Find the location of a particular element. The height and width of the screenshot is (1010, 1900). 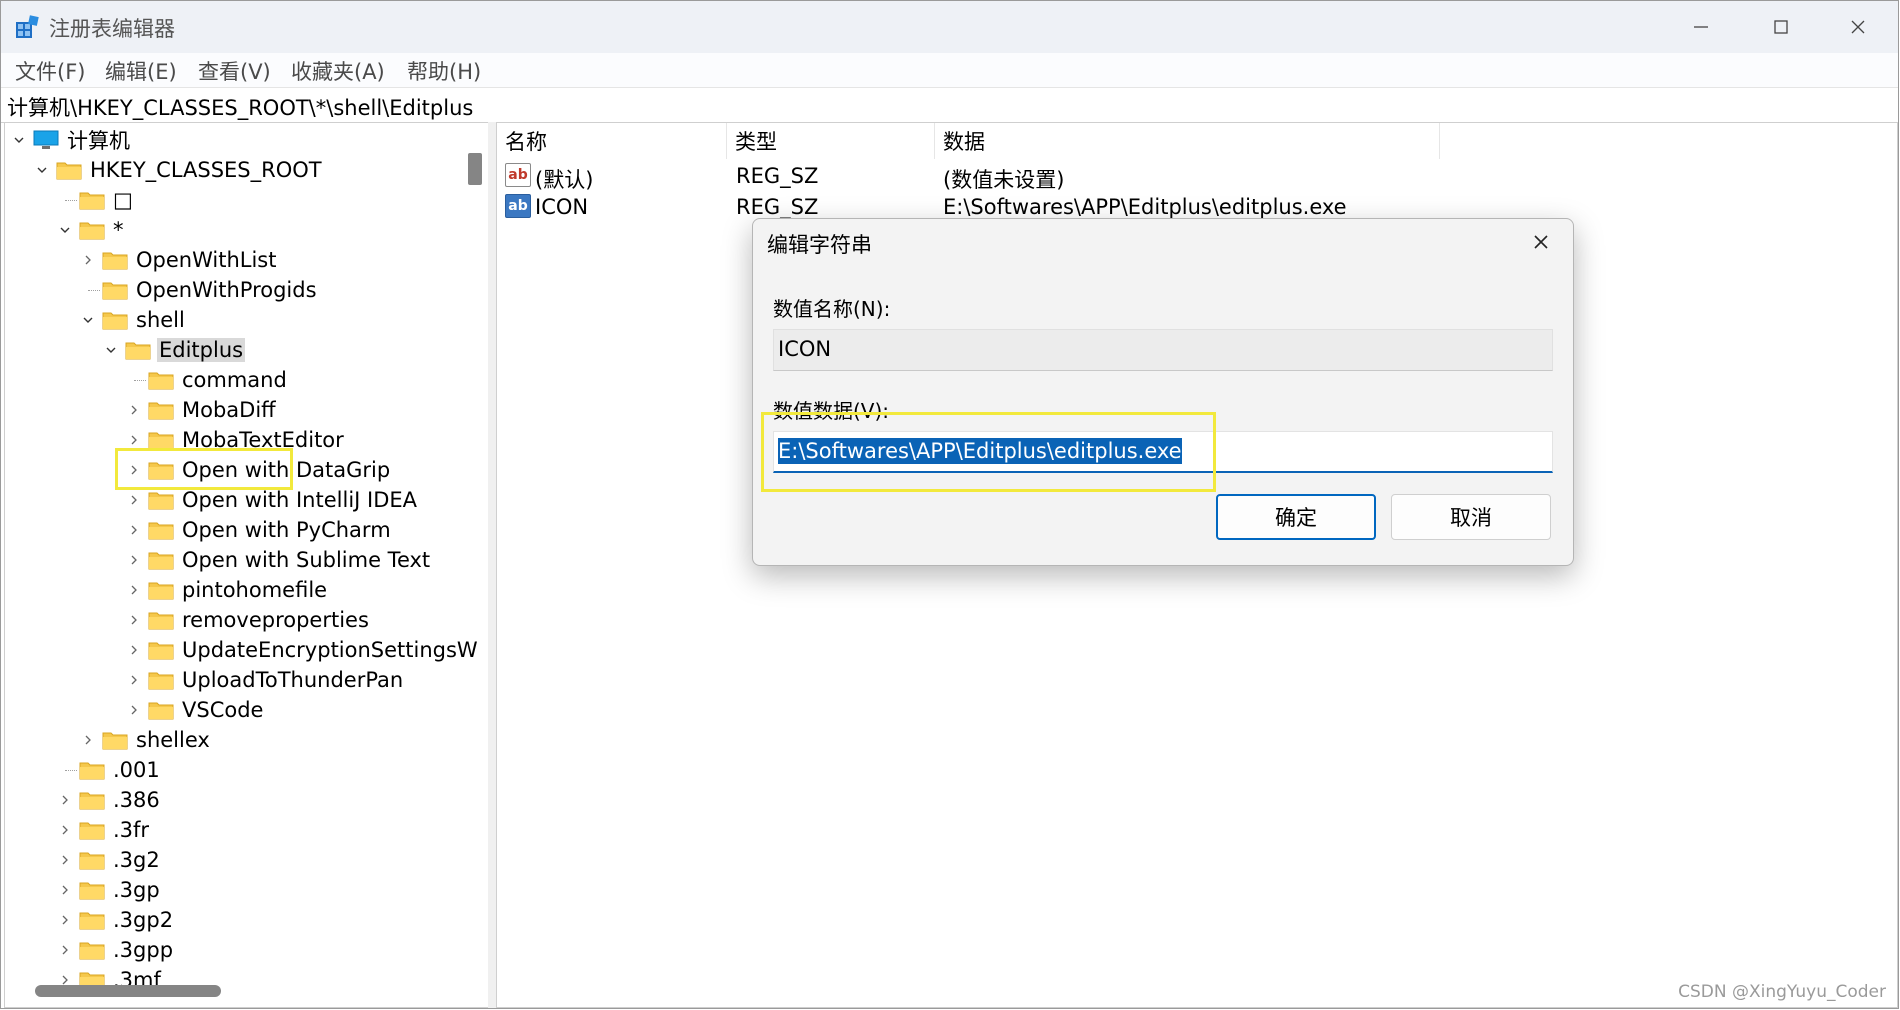

tree-item: Open with Sublime Text is located at coordinates (278, 560).